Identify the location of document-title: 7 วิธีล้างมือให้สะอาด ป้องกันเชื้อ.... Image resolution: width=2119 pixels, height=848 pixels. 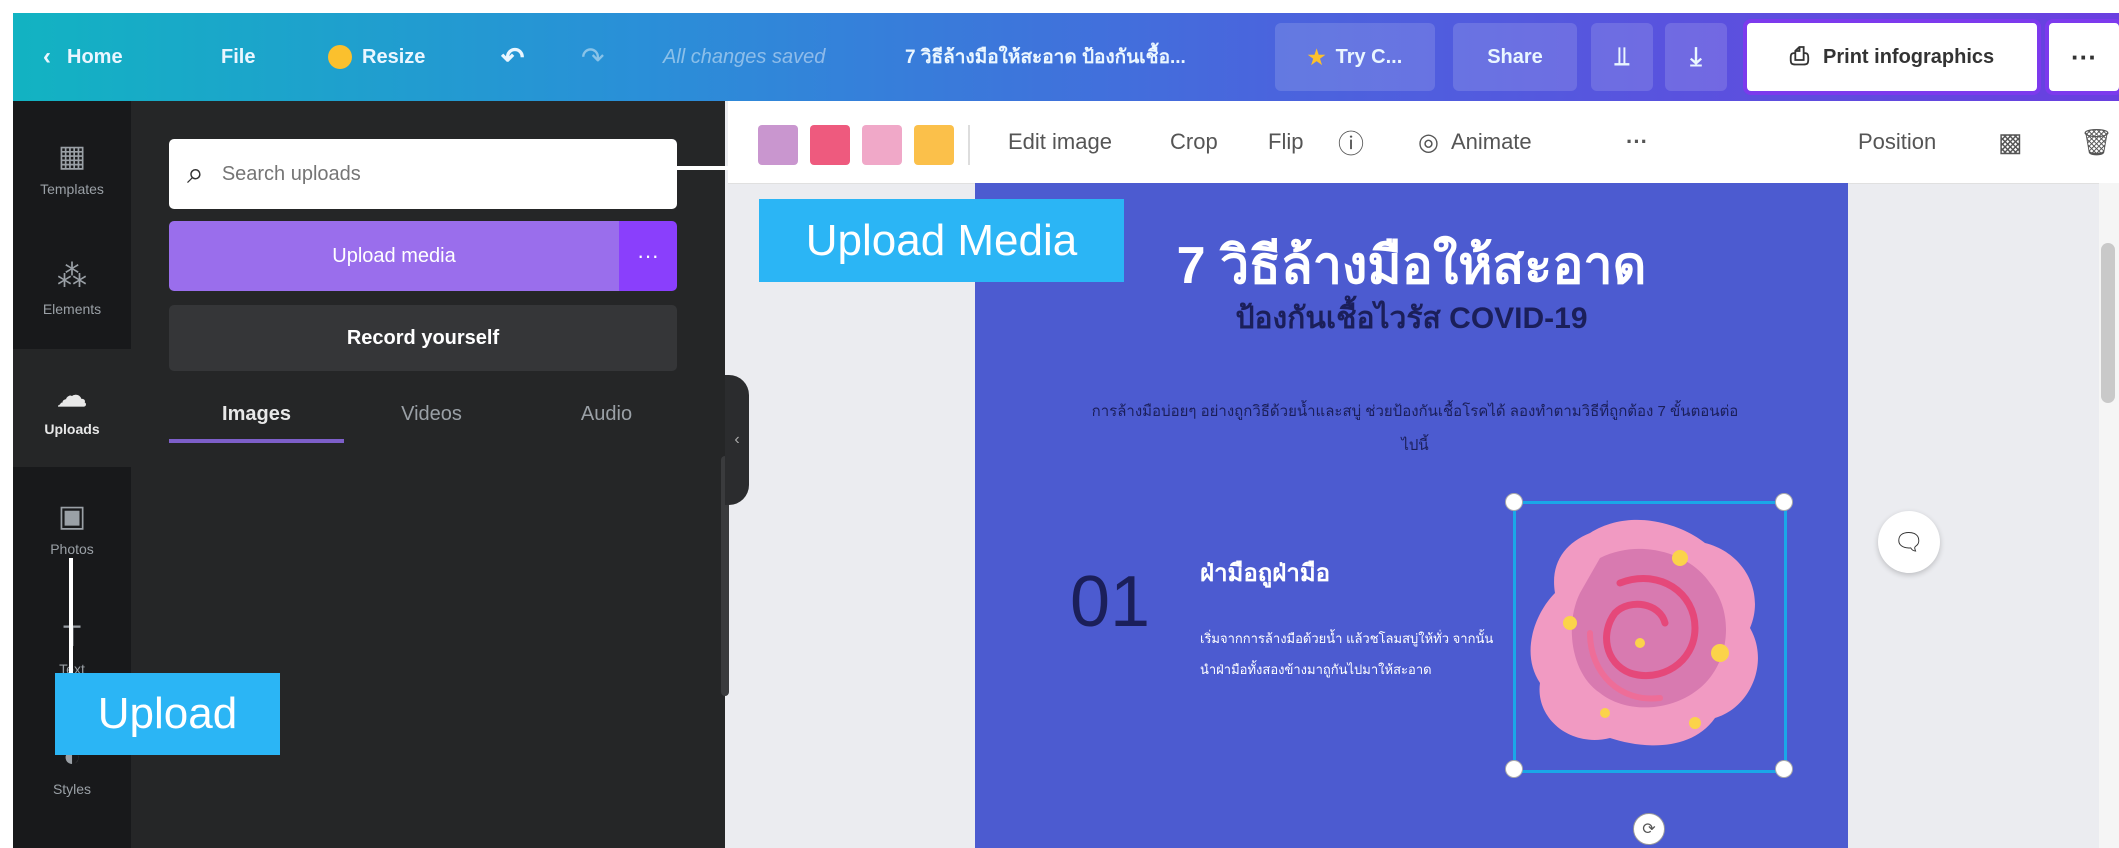
(1075, 57).